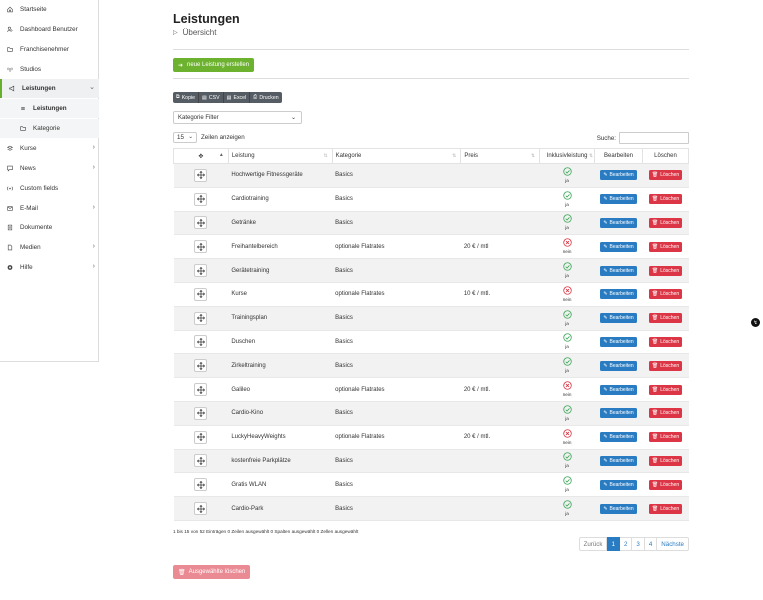 The height and width of the screenshot is (600, 763). Describe the element at coordinates (237, 97) in the screenshot. I see `export-excel-button: ▤ Excel` at that location.